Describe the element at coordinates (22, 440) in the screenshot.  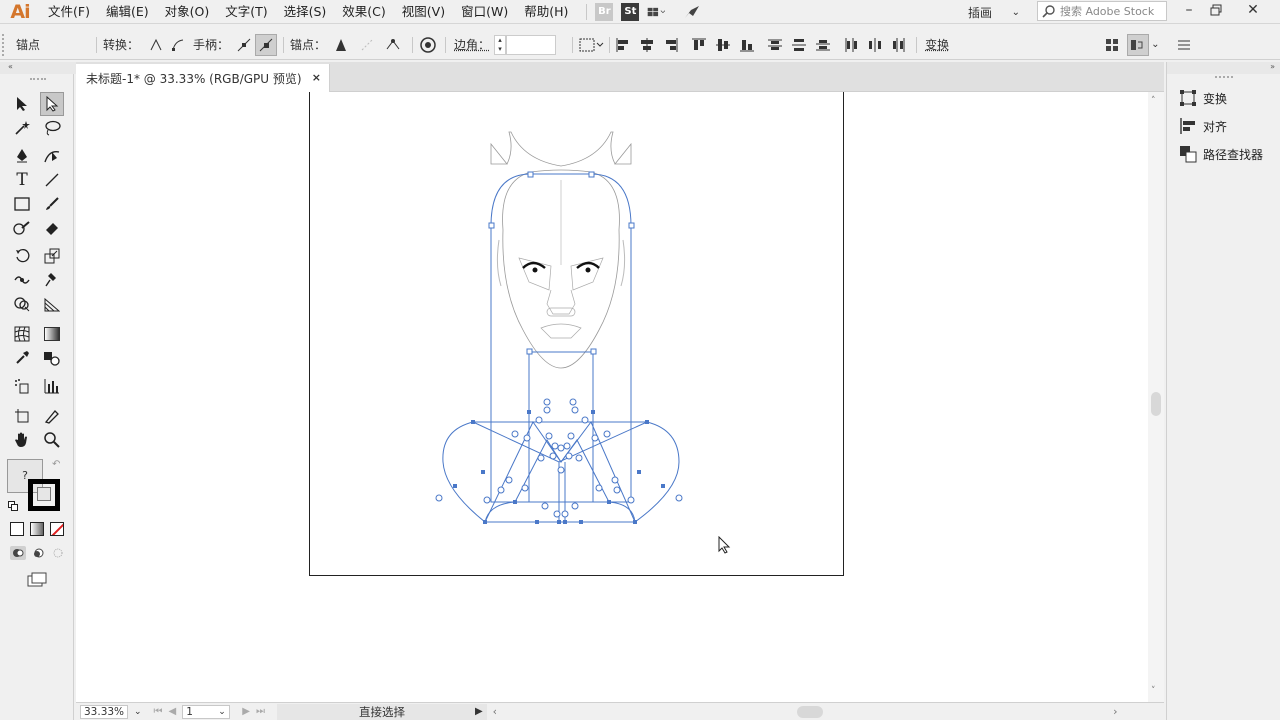
I see `hand-tool-icon` at that location.